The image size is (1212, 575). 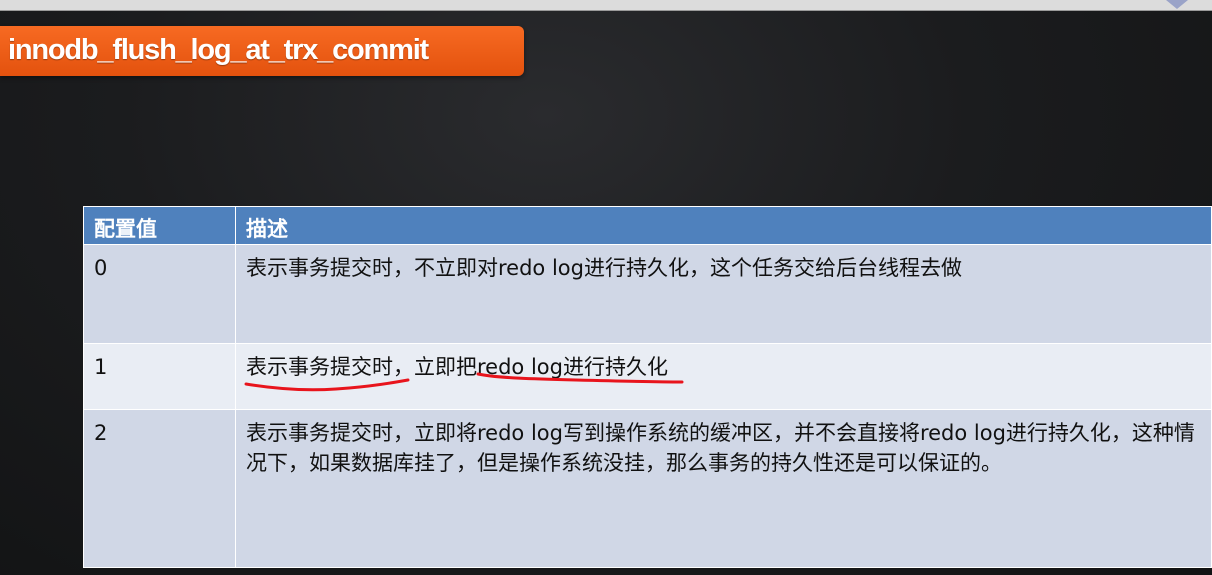 I want to click on description-text: 表示事务提交时，立即把redo log进行持久化, so click(x=457, y=367).